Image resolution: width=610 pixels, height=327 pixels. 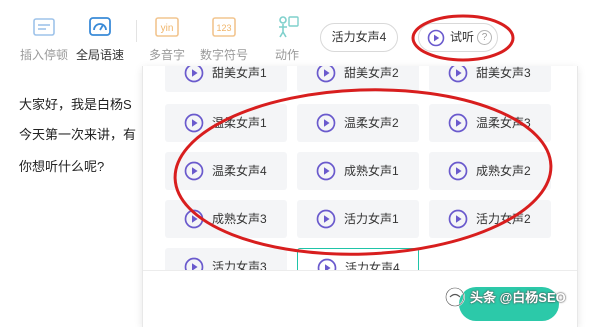 What do you see at coordinates (43, 55) in the screenshot?
I see `insert-pause-label: 插入停顿` at bounding box center [43, 55].